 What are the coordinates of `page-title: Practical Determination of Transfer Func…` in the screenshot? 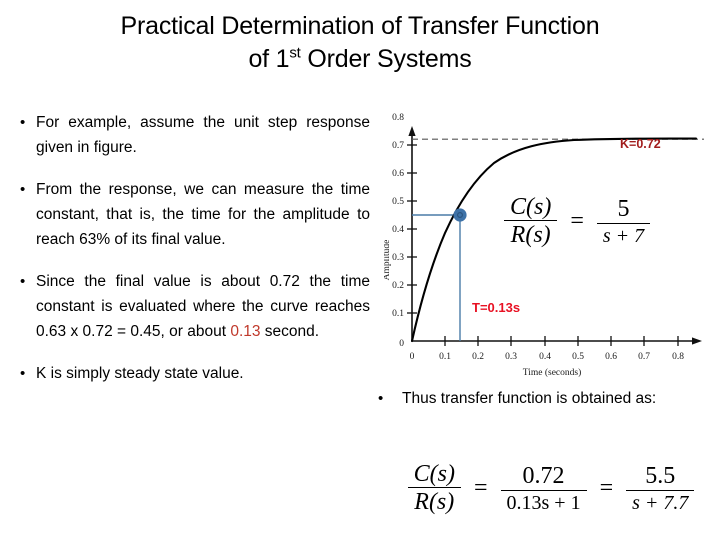 It's located at (360, 43).